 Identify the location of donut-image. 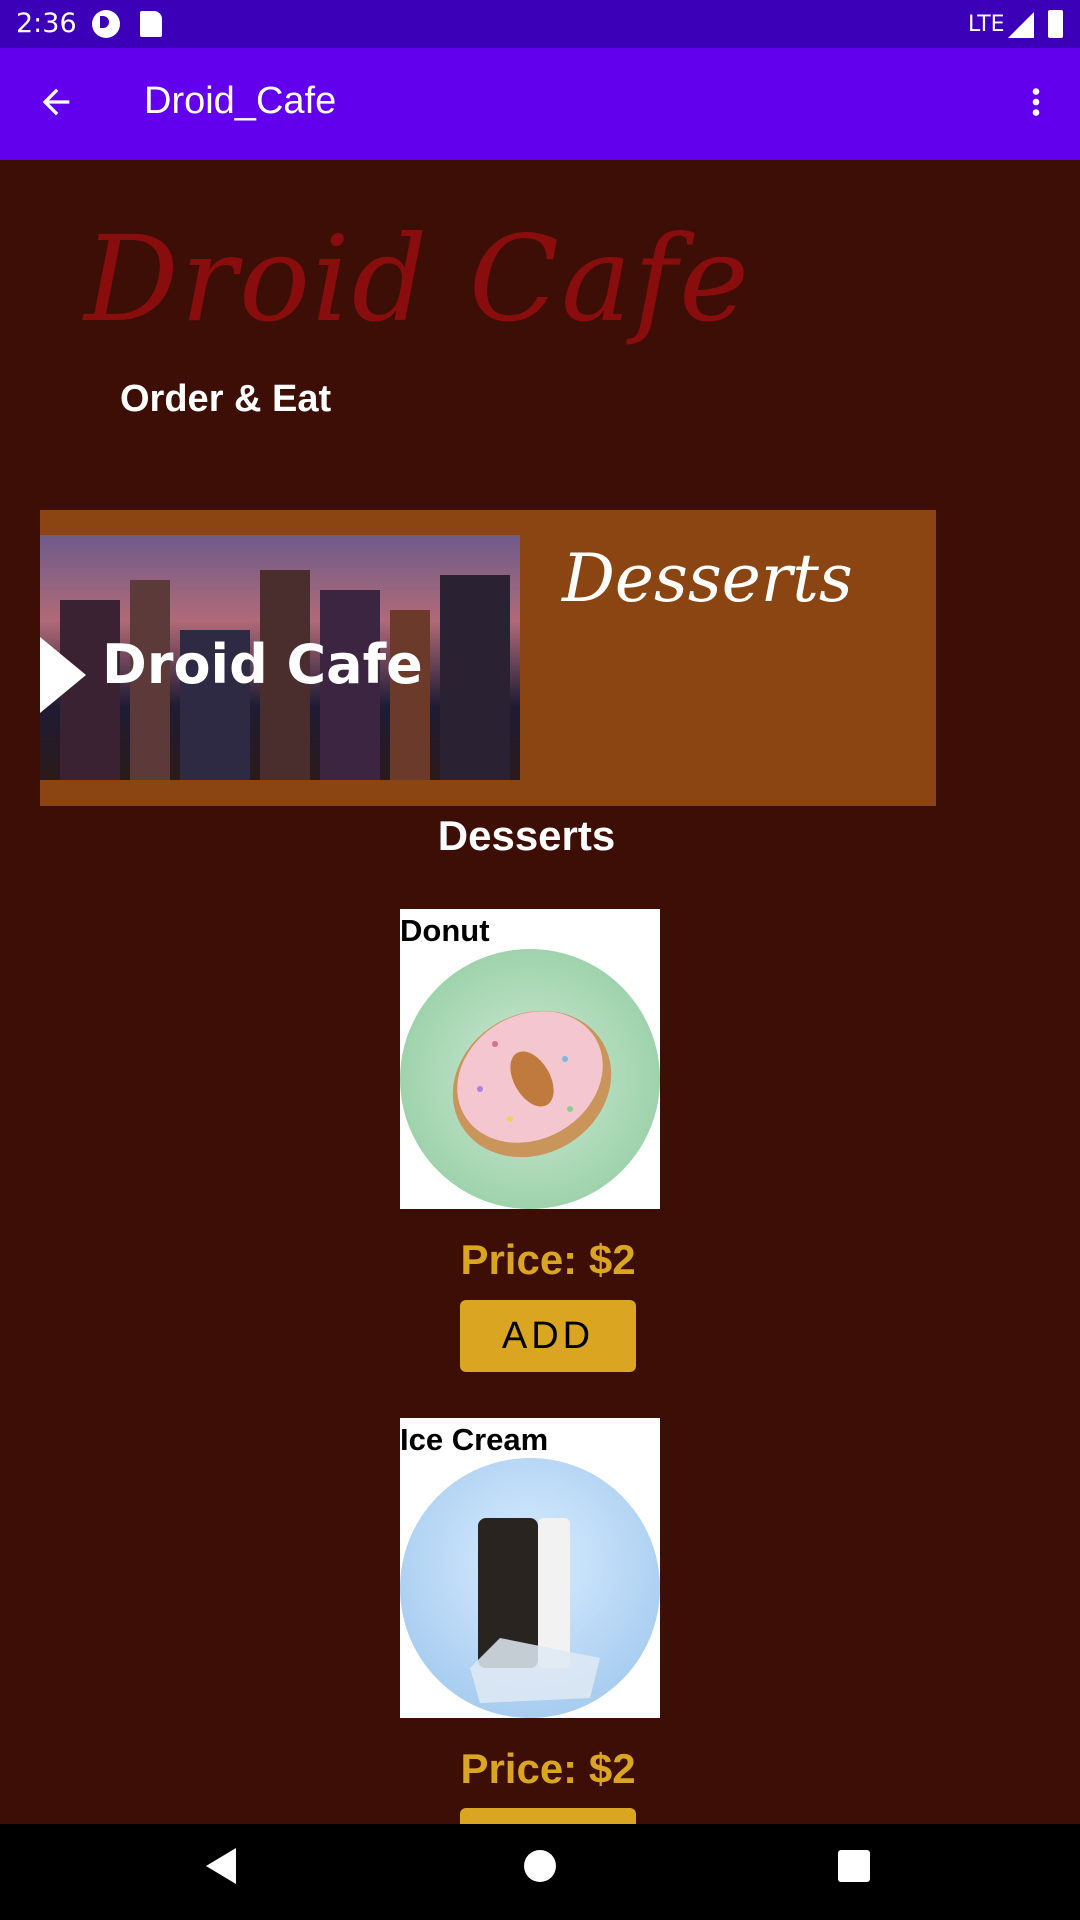
(530, 1079).